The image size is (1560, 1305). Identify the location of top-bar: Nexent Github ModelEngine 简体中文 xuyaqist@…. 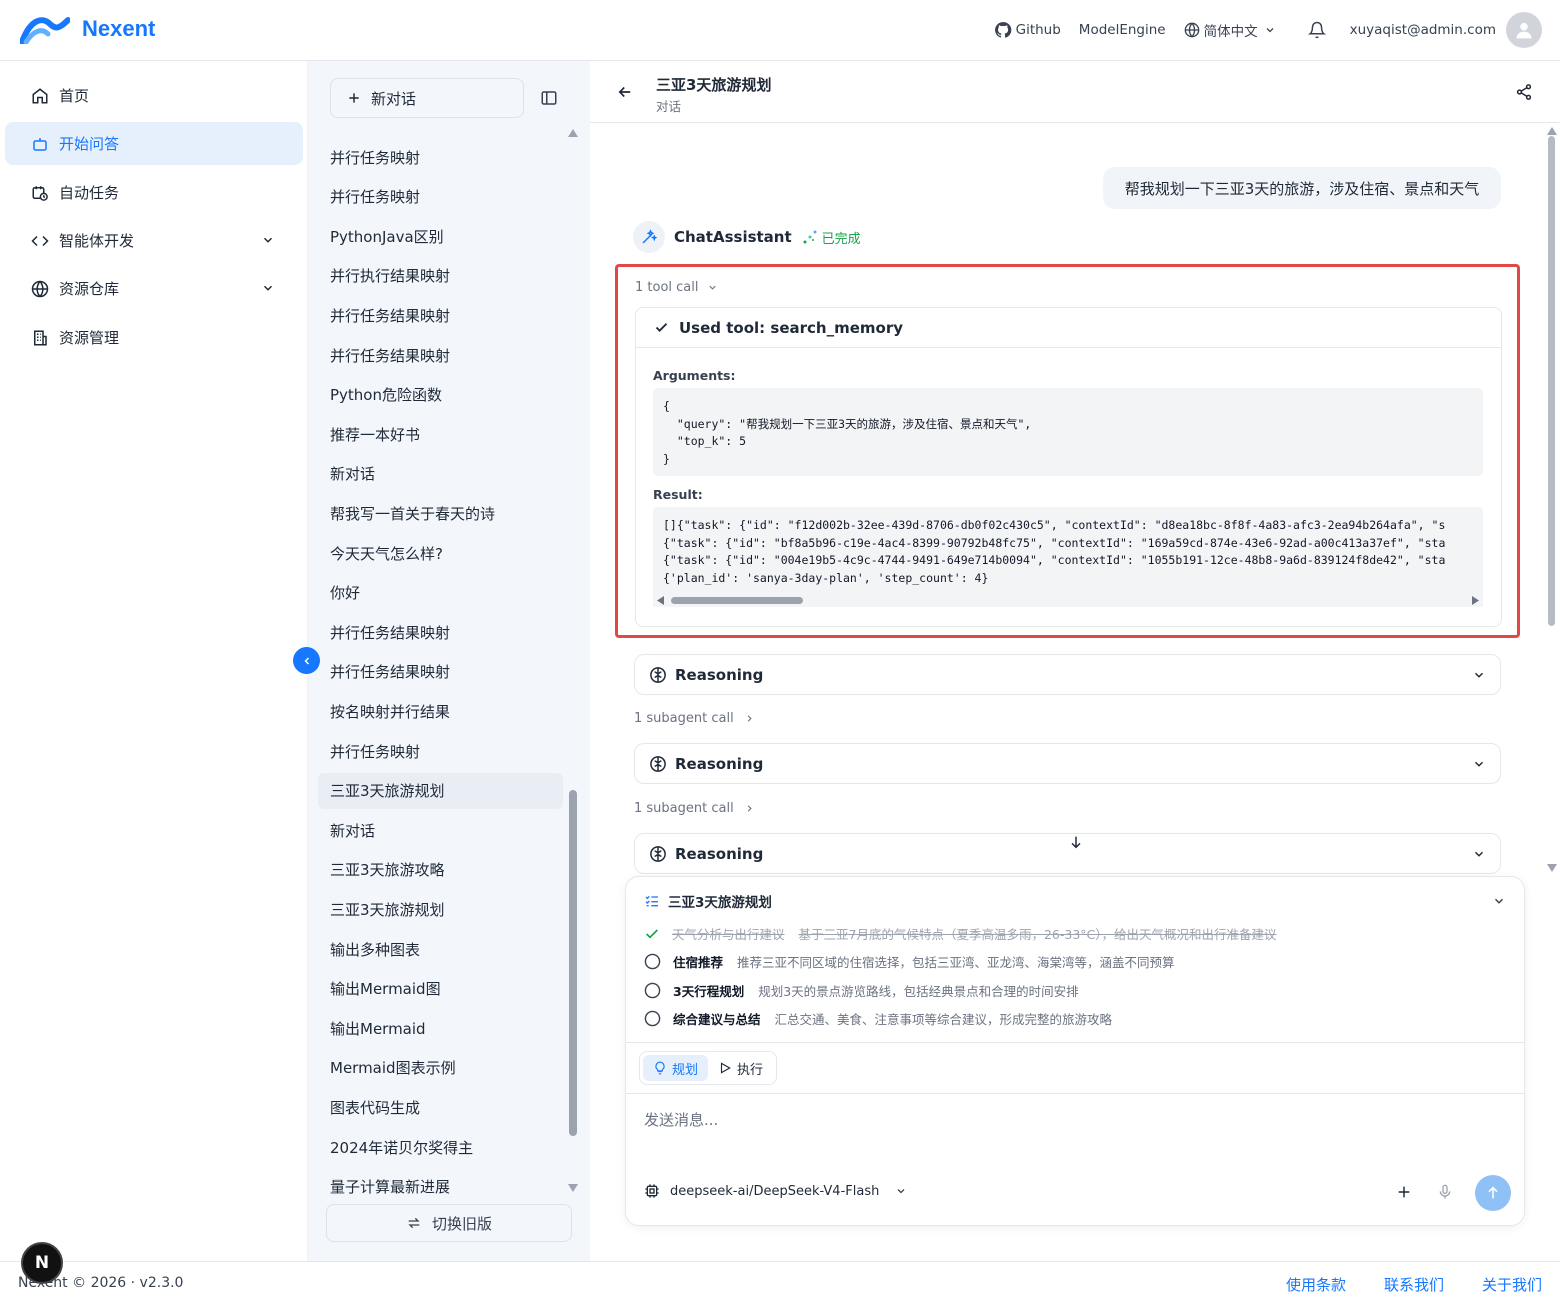
(780, 30).